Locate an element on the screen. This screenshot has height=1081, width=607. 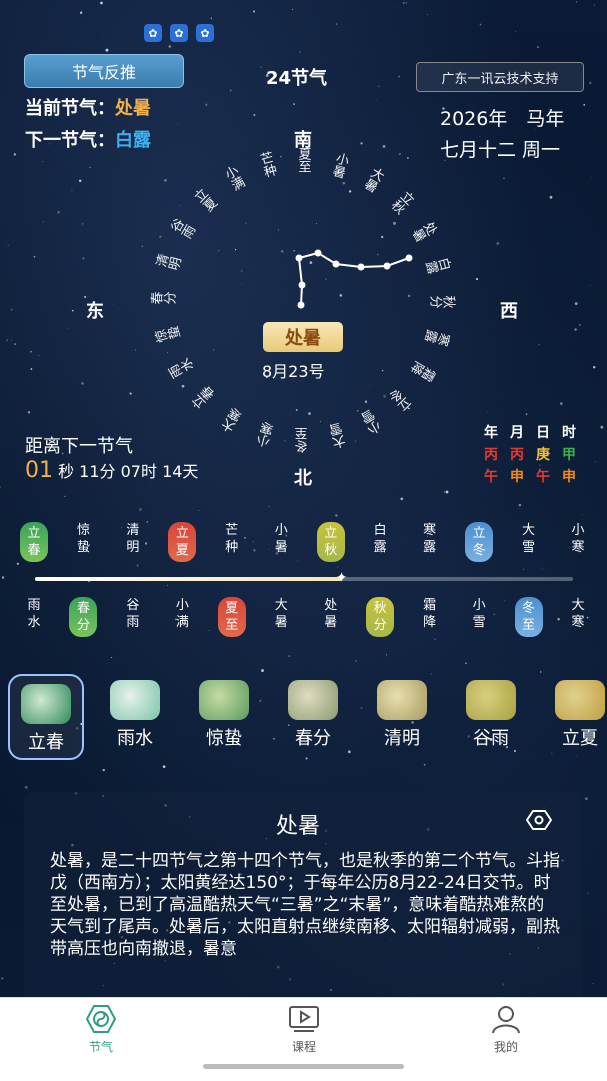
compass-term: 大雪 is located at coordinates (339, 435).